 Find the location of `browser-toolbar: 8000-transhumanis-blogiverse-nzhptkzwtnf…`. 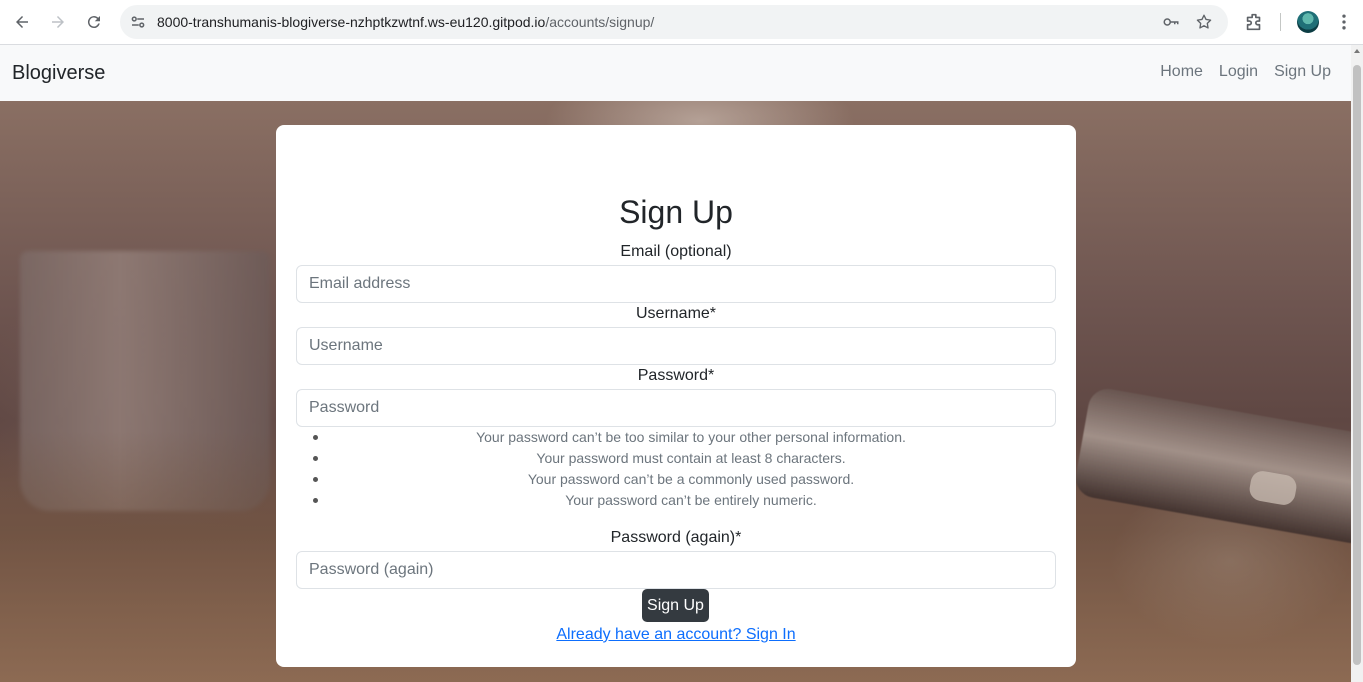

browser-toolbar: 8000-transhumanis-blogiverse-nzhptkzwtnf… is located at coordinates (681, 22).